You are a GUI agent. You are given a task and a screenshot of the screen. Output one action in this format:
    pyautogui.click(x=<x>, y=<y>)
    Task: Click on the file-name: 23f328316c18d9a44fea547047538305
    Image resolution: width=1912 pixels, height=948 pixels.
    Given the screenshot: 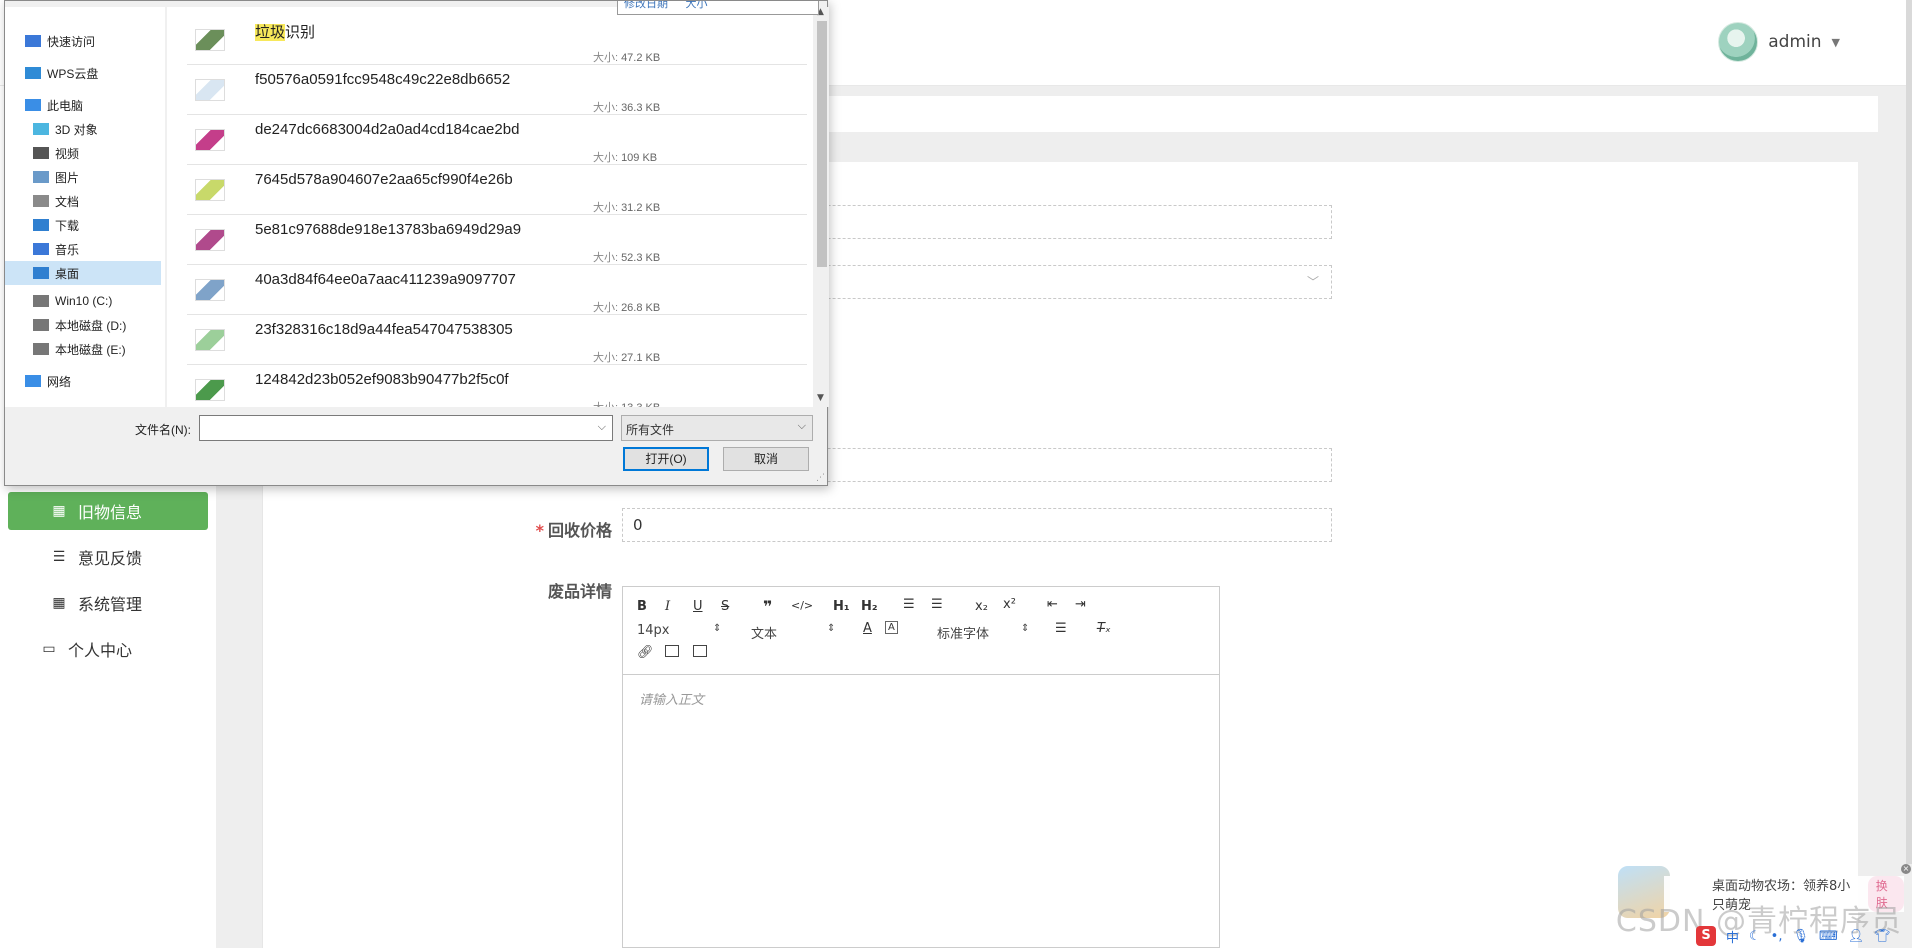 What is the action you would take?
    pyautogui.click(x=384, y=329)
    